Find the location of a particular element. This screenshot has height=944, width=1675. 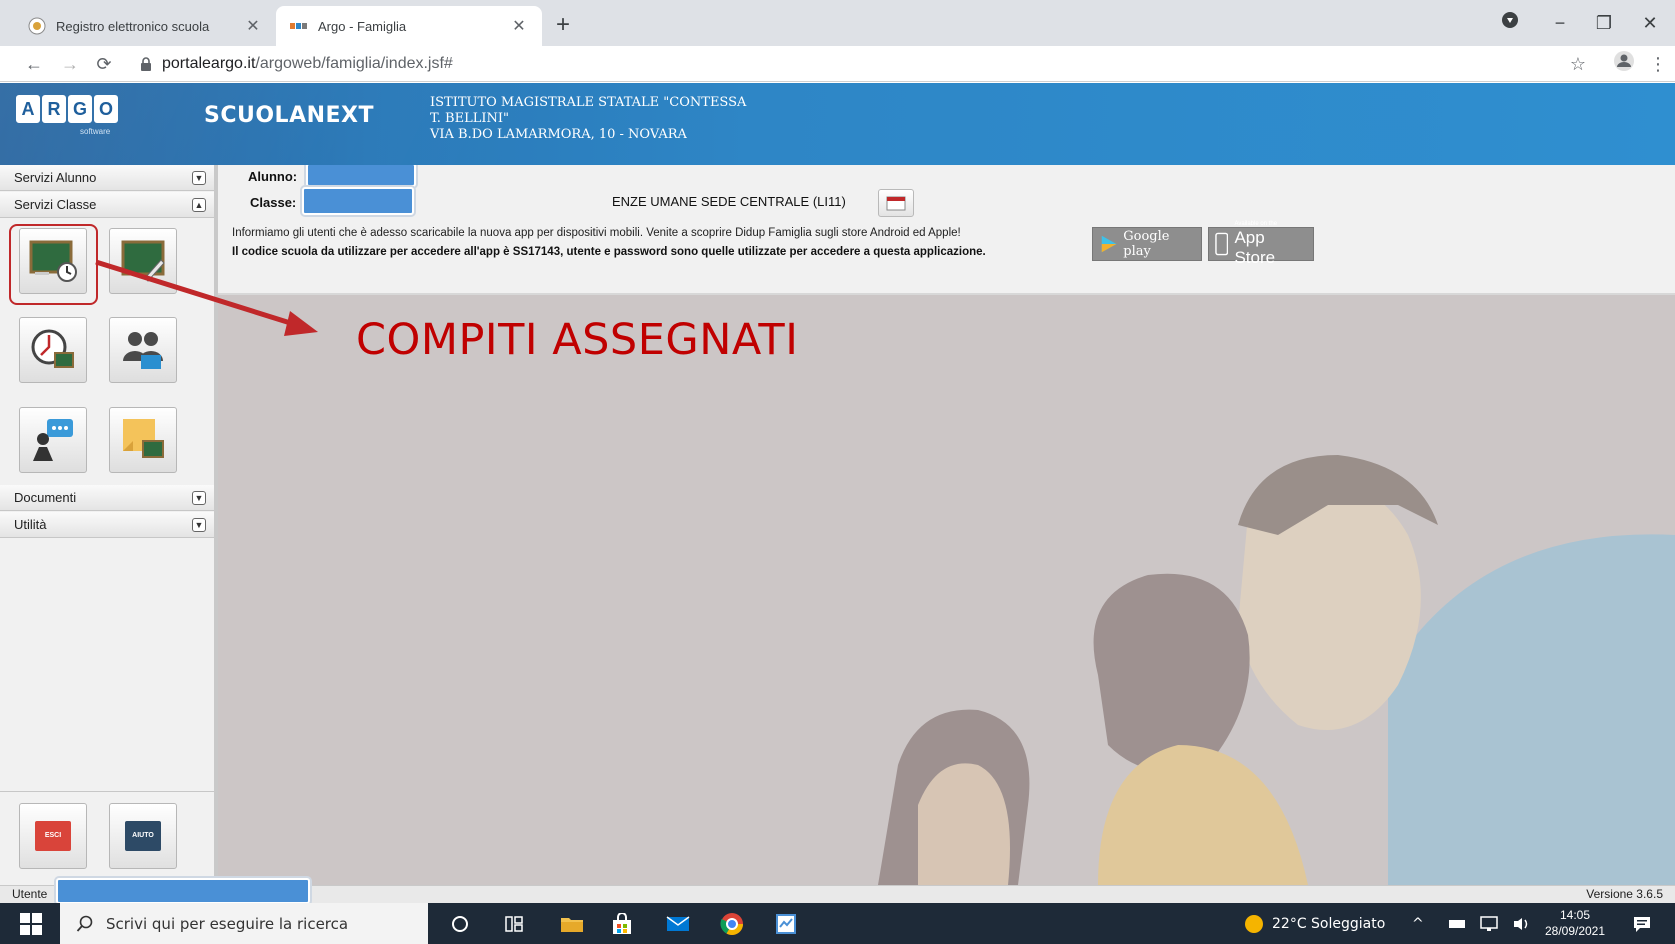

bacheca-tile is located at coordinates (53, 440).